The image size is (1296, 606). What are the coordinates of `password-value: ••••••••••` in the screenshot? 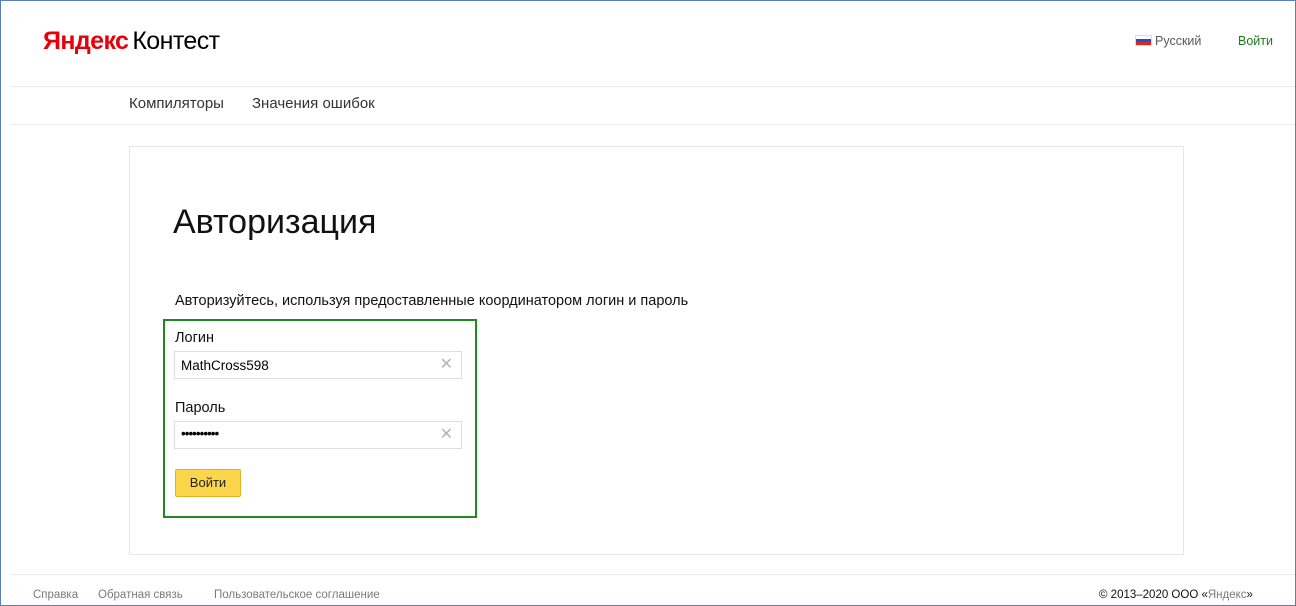 It's located at (200, 433).